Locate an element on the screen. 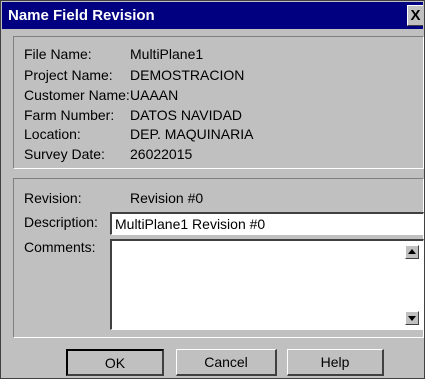 The image size is (425, 379). revision-label: Revision: is located at coordinates (53, 198).